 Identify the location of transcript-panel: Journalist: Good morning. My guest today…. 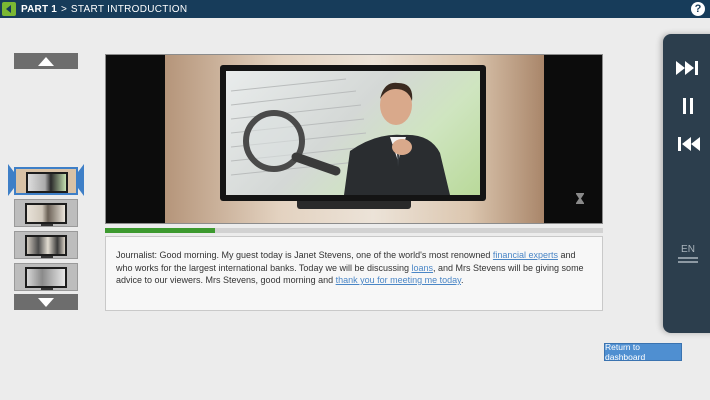
(354, 273).